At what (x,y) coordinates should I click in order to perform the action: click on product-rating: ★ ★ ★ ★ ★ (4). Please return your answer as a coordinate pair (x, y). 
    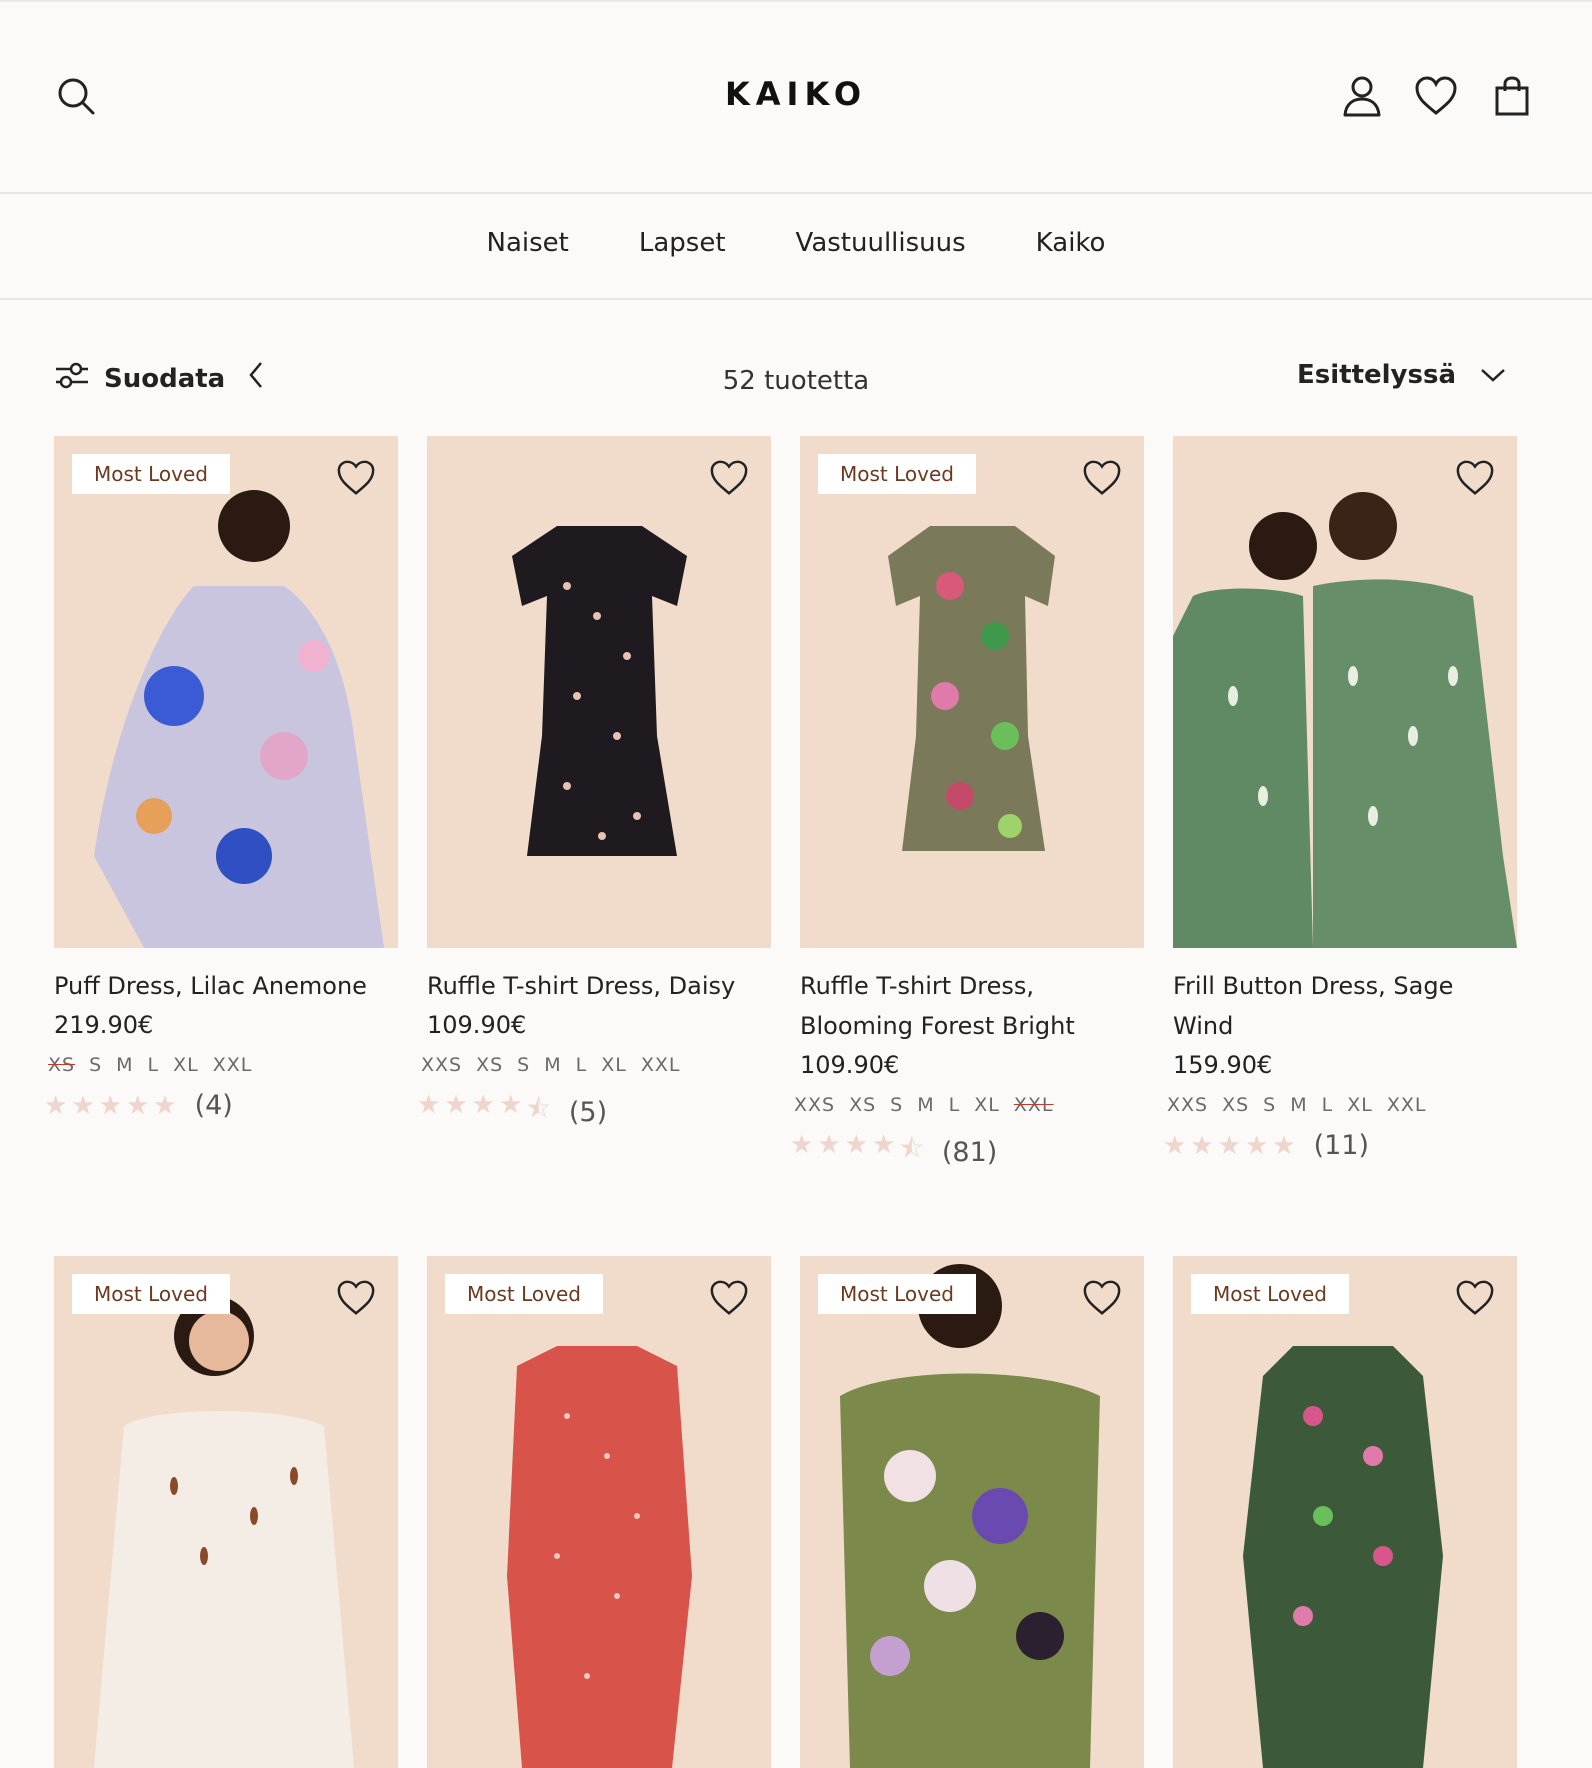
    Looking at the image, I should click on (221, 1105).